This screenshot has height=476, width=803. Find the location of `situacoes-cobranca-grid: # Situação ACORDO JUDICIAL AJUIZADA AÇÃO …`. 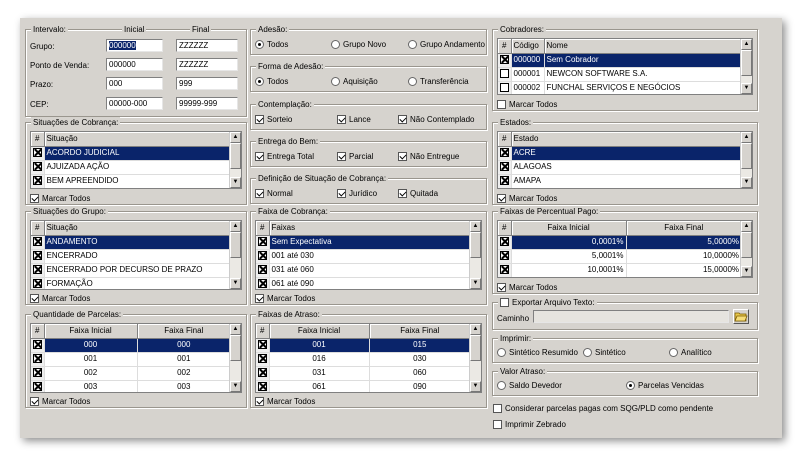

situacoes-cobranca-grid: # Situação ACORDO JUDICIAL AJUIZADA AÇÃO … is located at coordinates (136, 160).